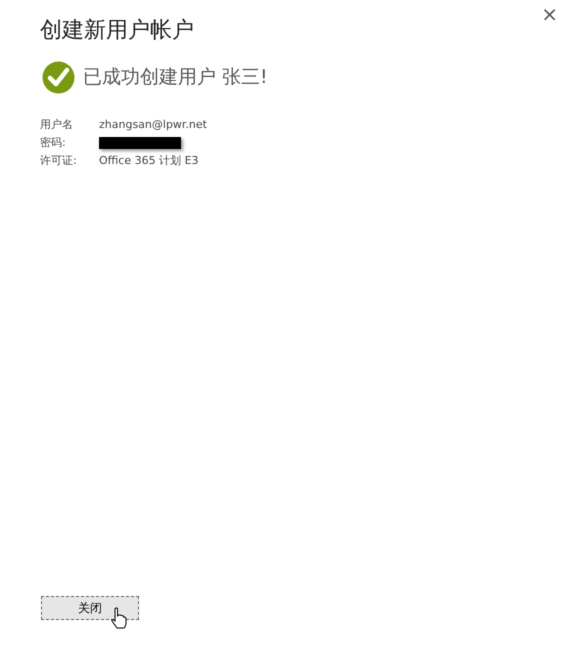 This screenshot has height=665, width=570. Describe the element at coordinates (58, 77) in the screenshot. I see `checkmark-icon` at that location.